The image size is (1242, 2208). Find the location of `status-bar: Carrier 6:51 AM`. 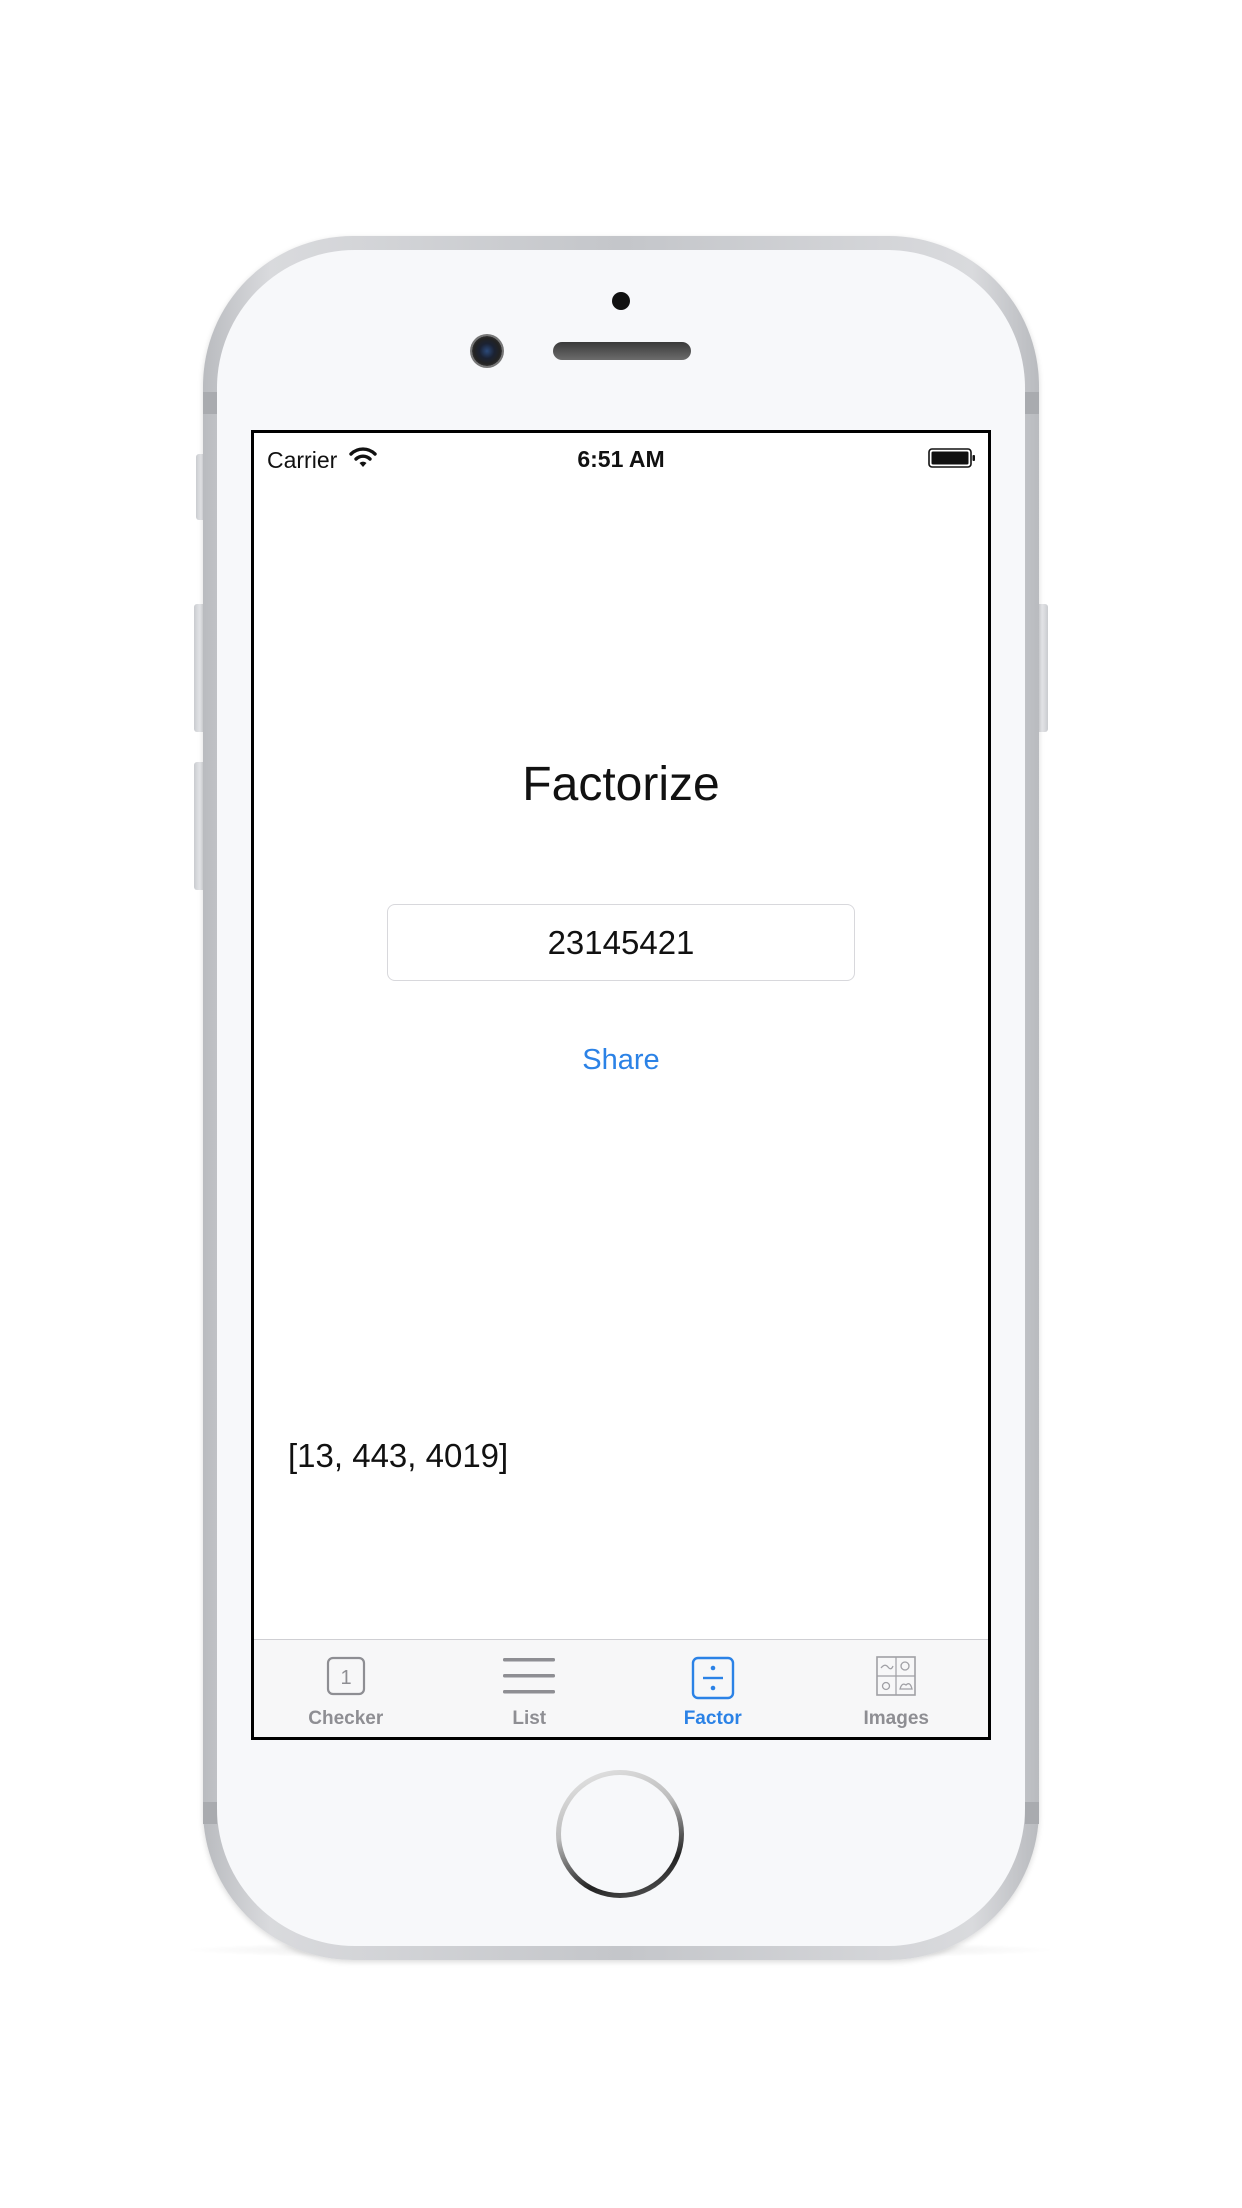

status-bar: Carrier 6:51 AM is located at coordinates (621, 459).